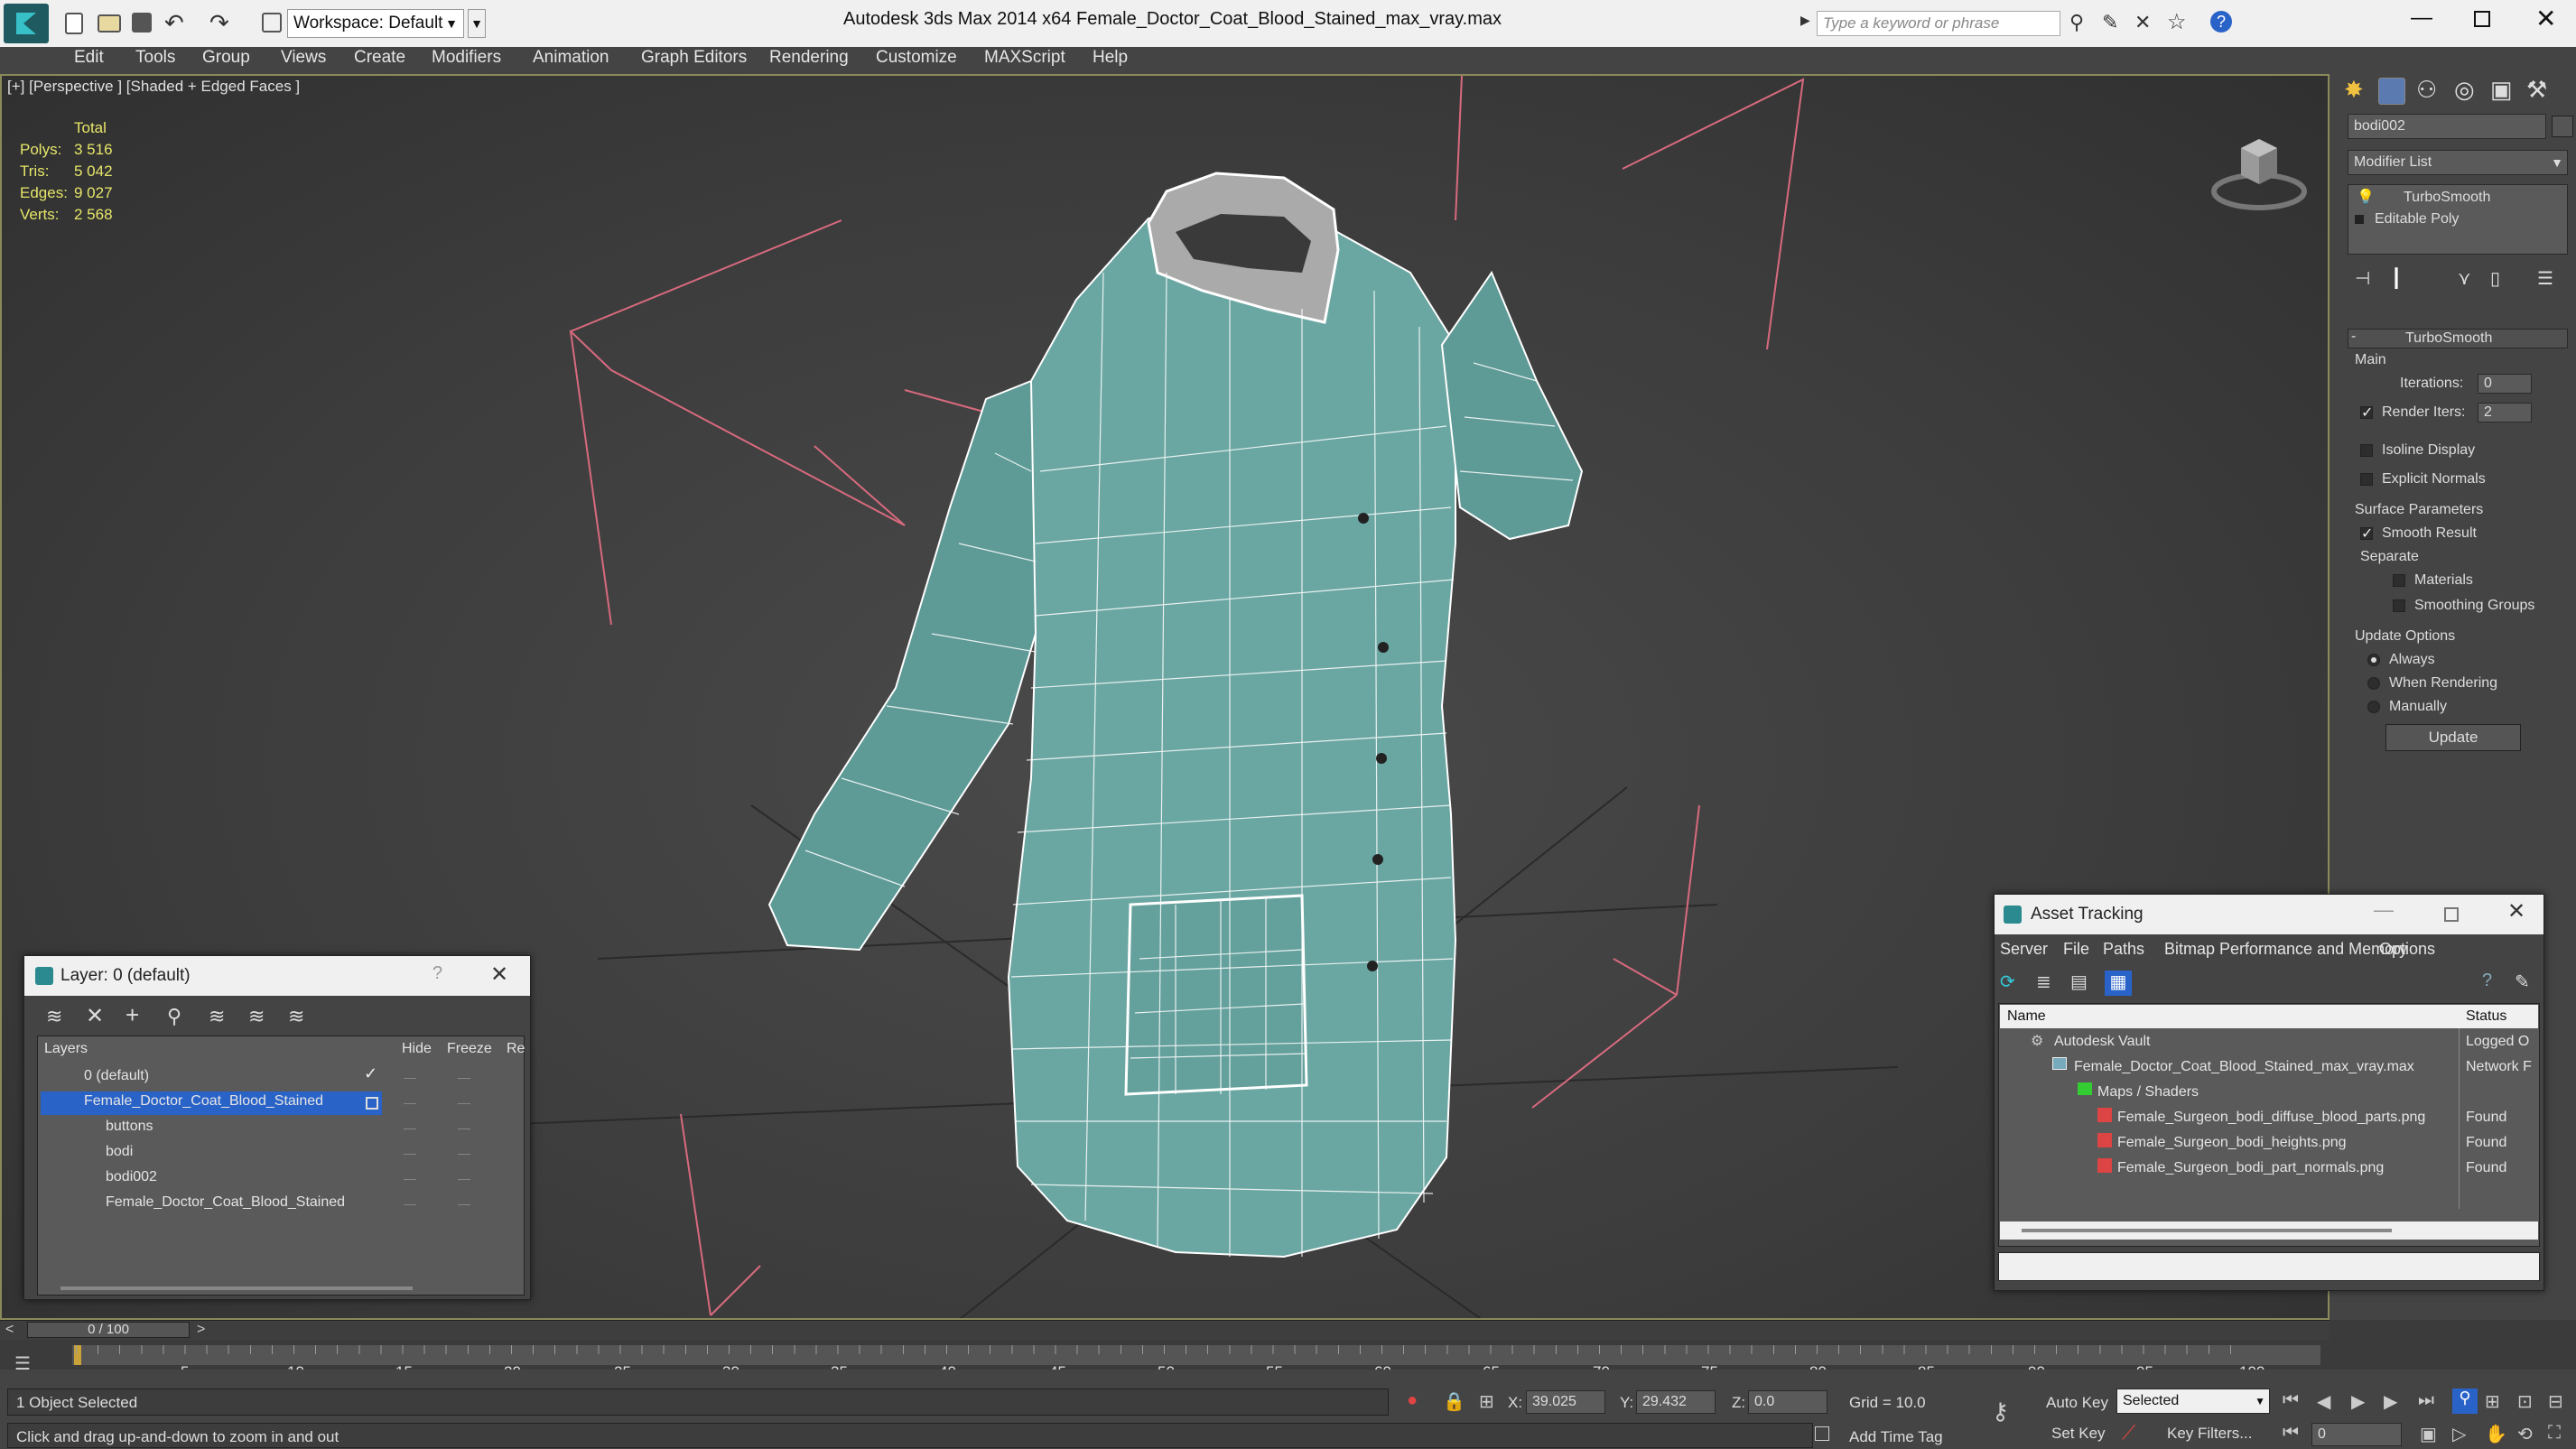 This screenshot has width=2576, height=1449. What do you see at coordinates (119, 1152) in the screenshot?
I see `layer-row: bodi` at bounding box center [119, 1152].